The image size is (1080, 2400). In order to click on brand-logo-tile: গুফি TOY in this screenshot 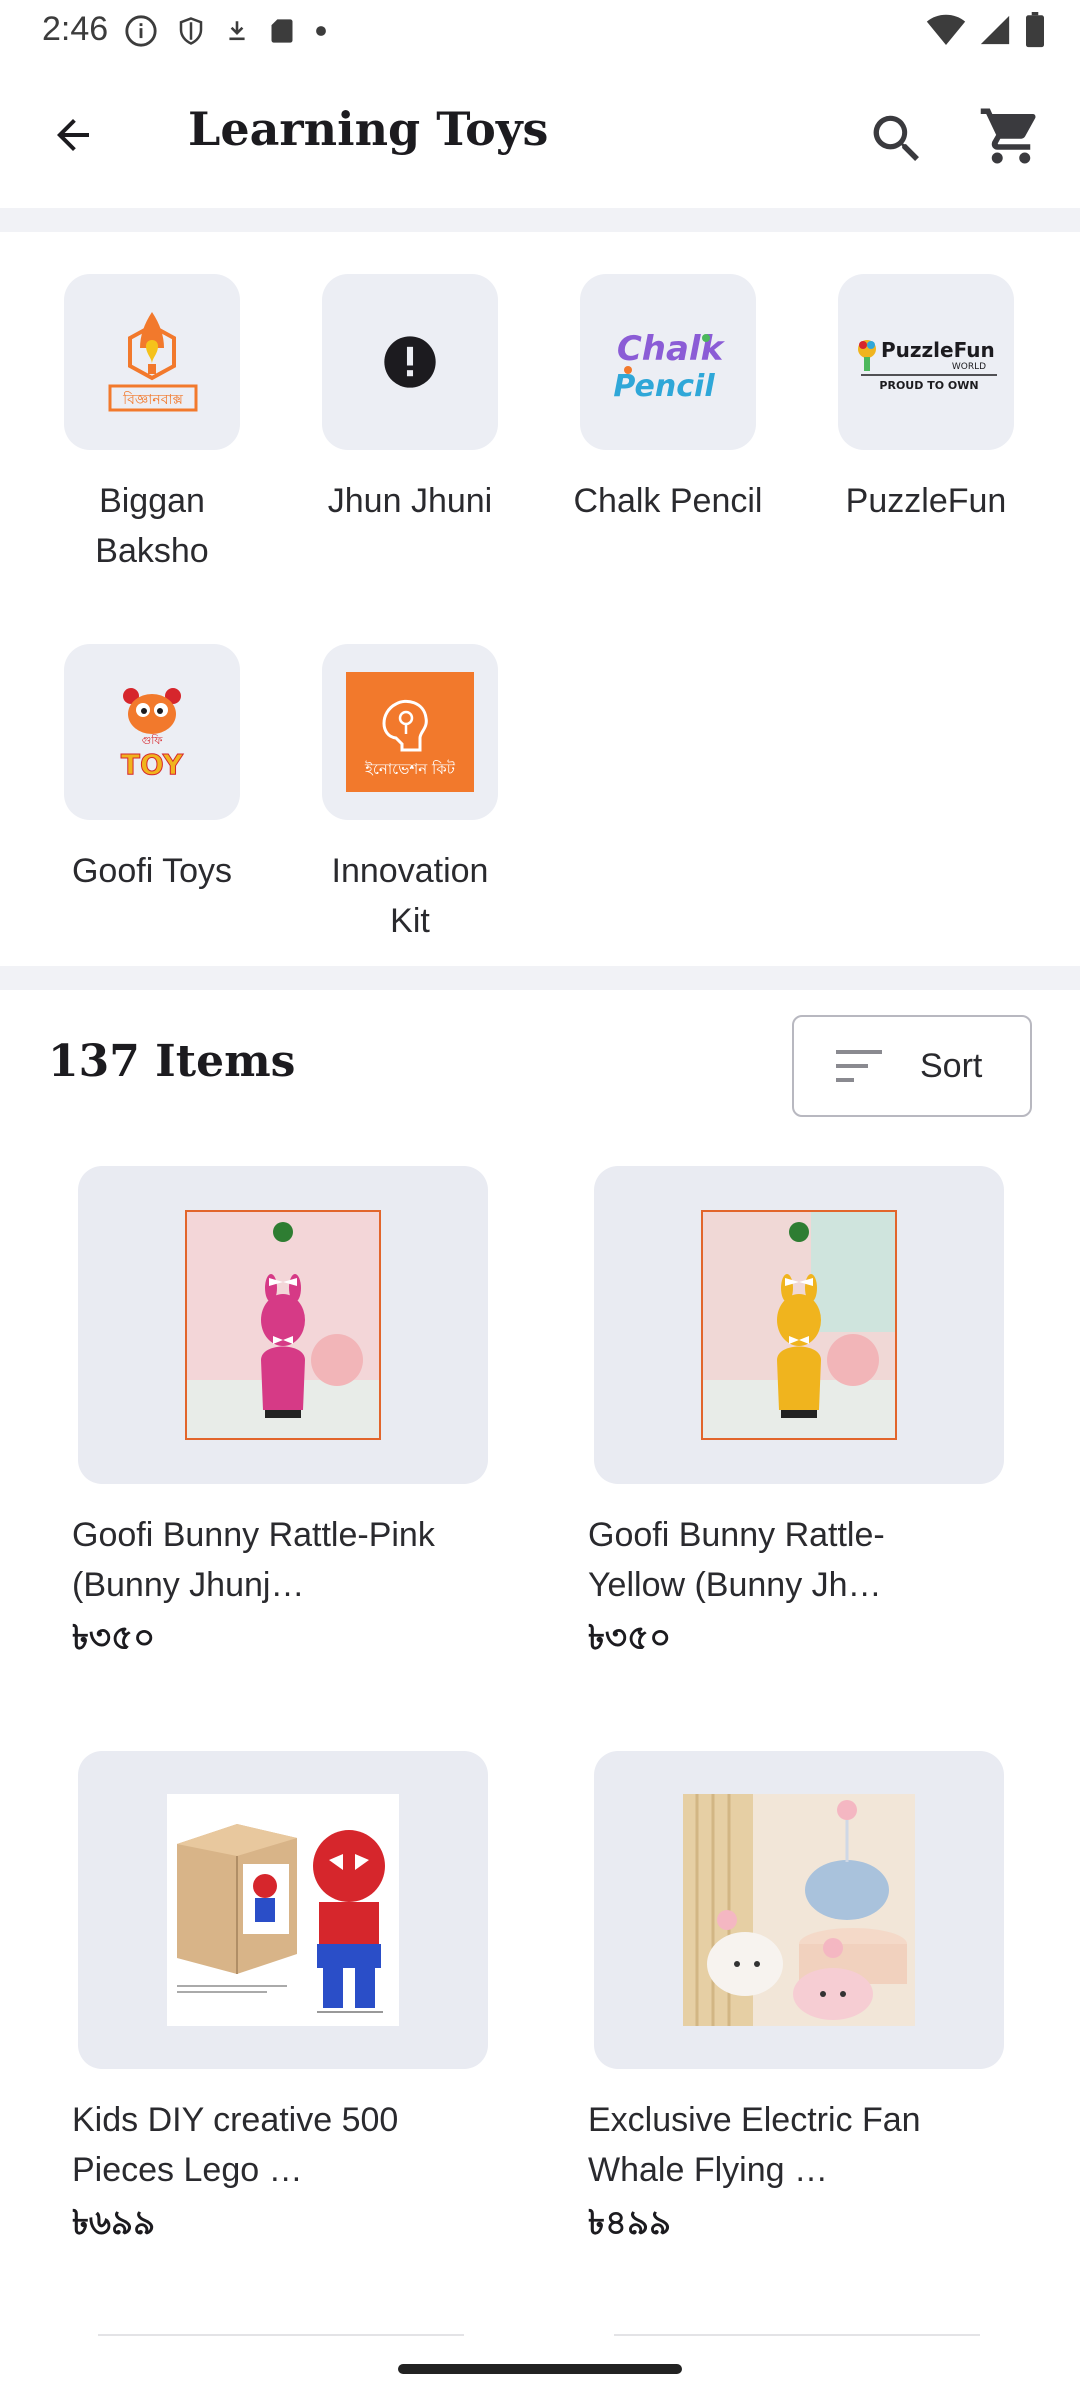, I will do `click(152, 732)`.